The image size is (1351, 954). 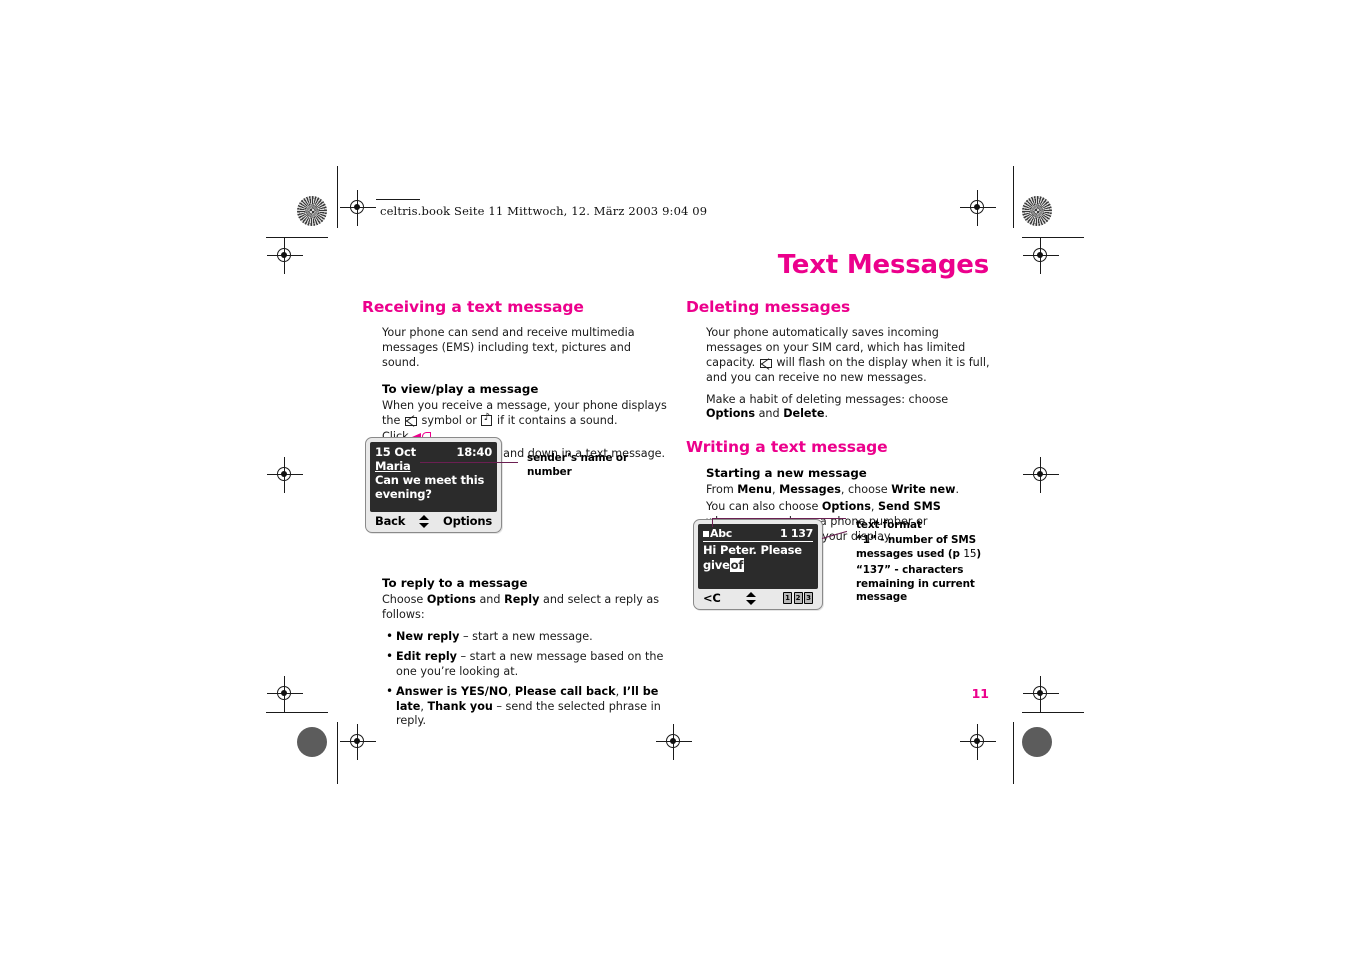 I want to click on deleting-bold-options: Options, so click(x=731, y=414).